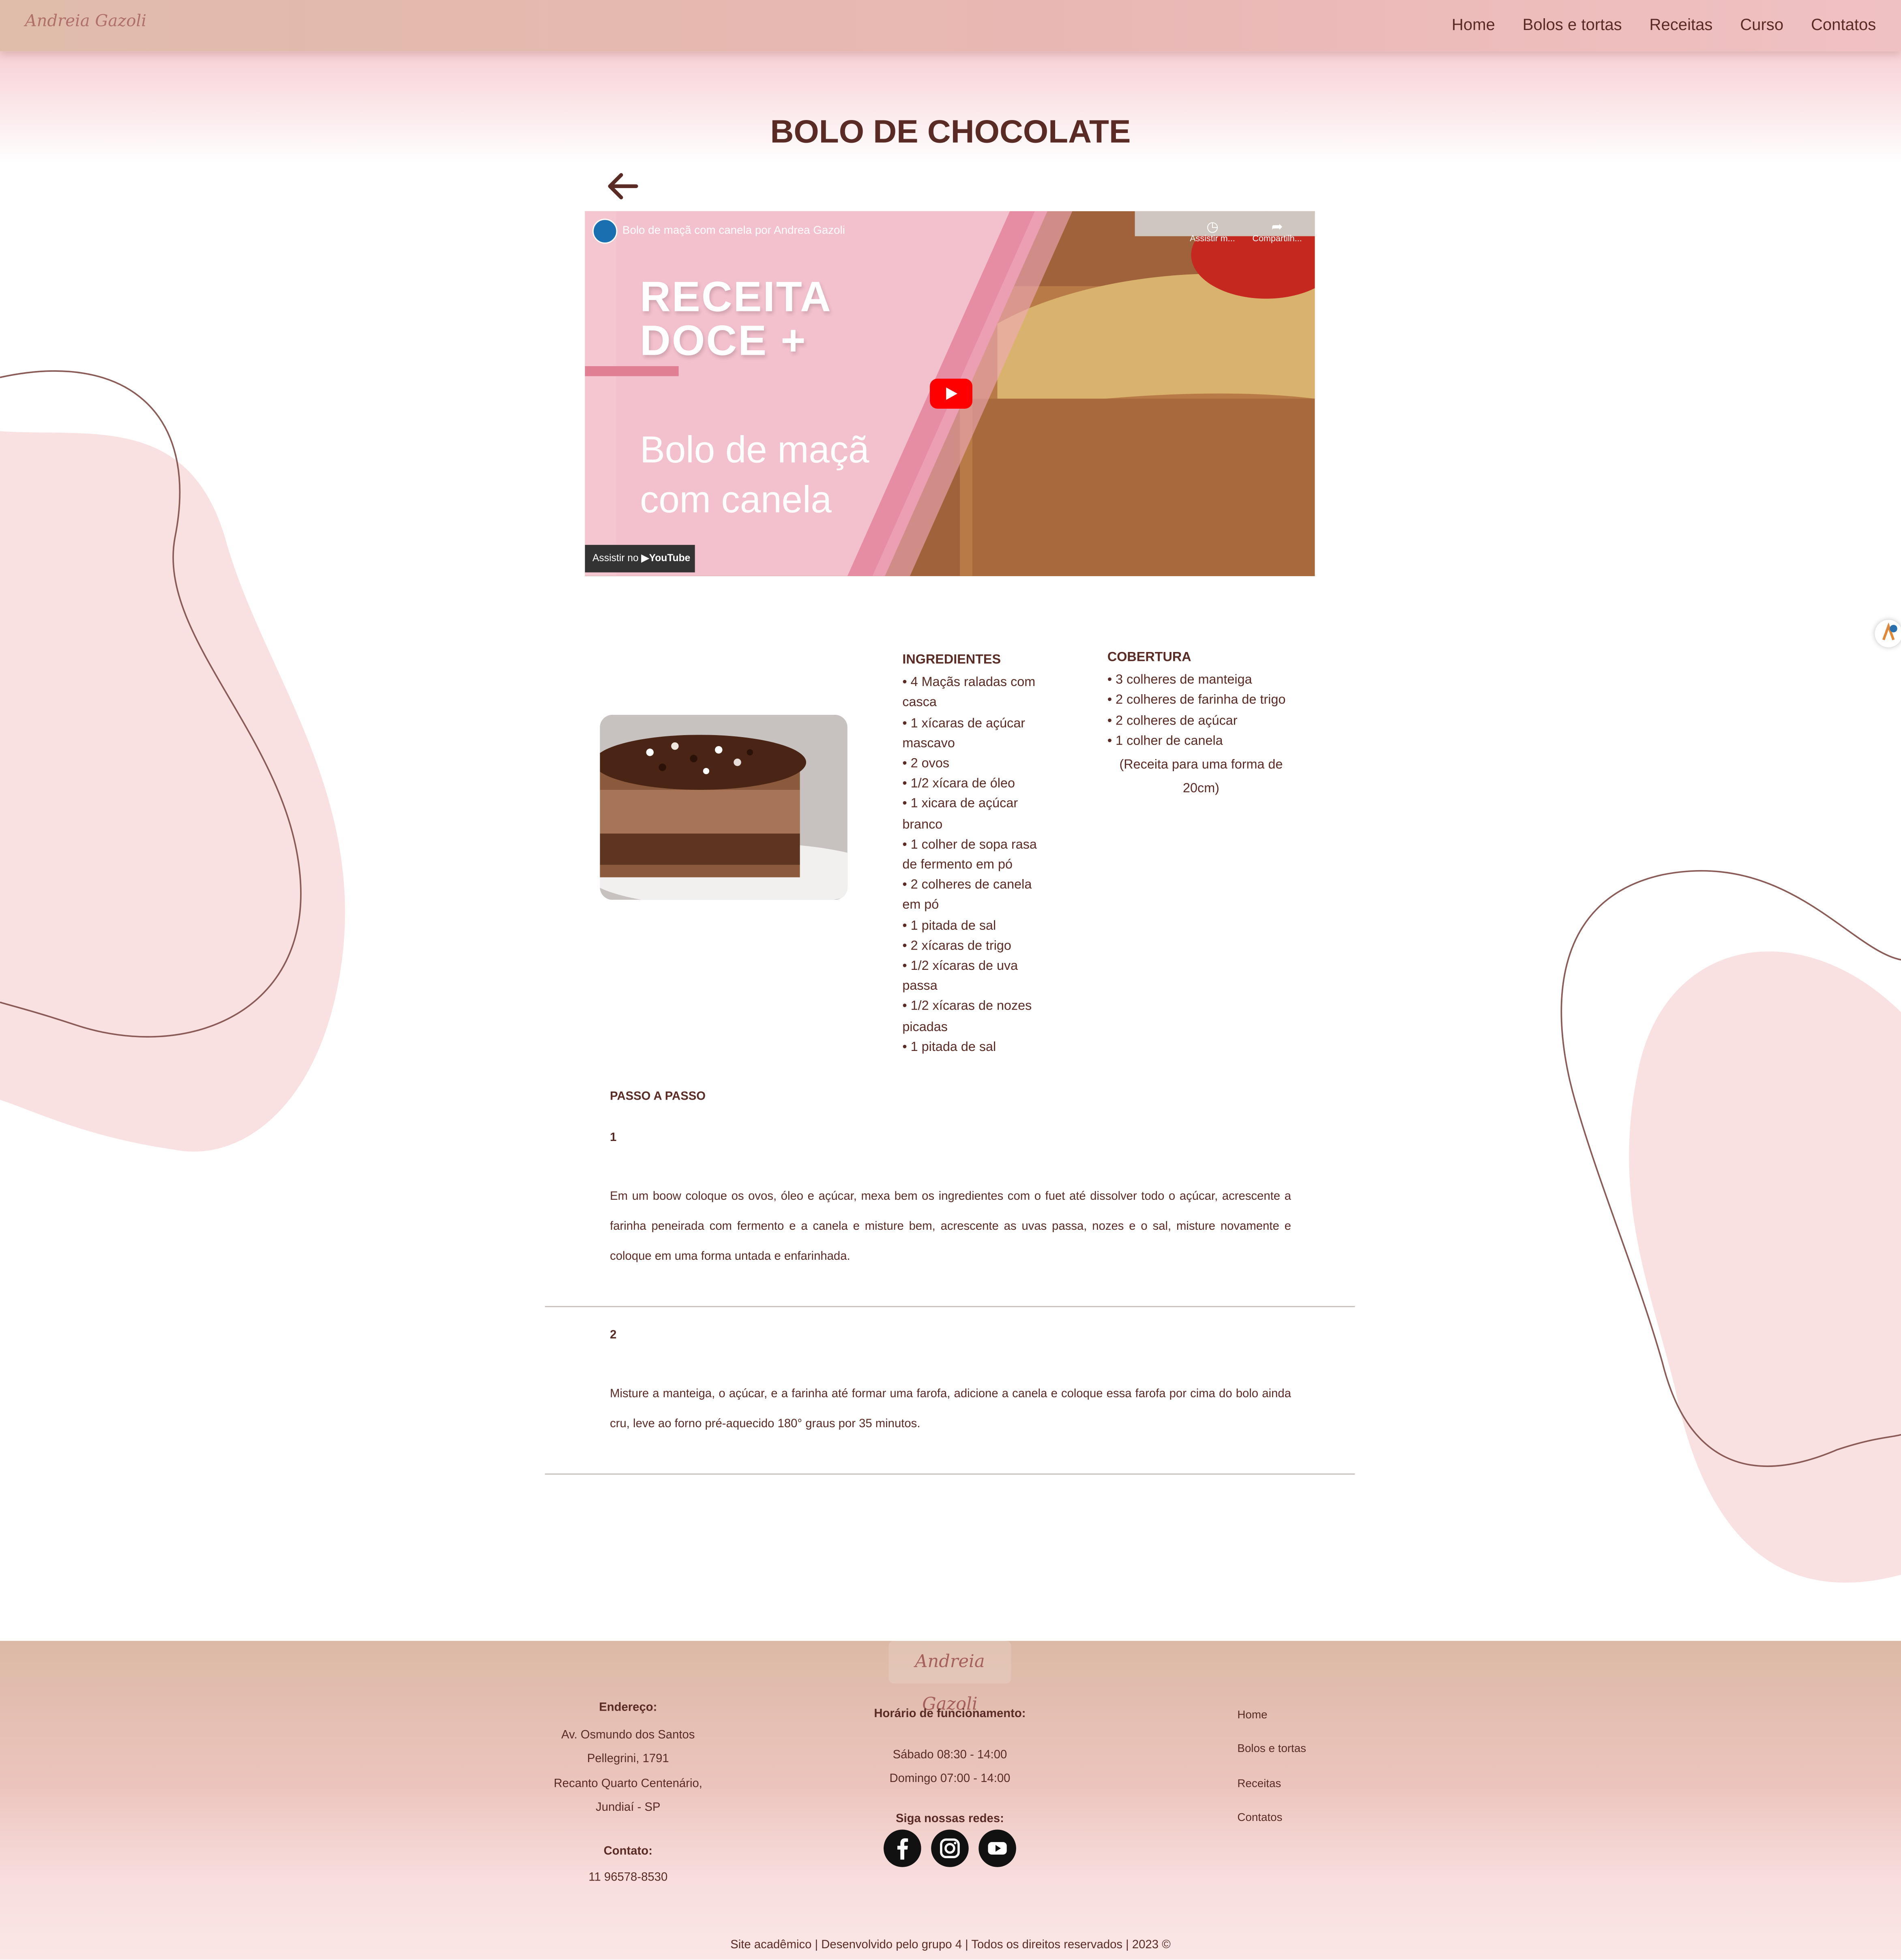  I want to click on clock-icon: ◷, so click(1212, 227).